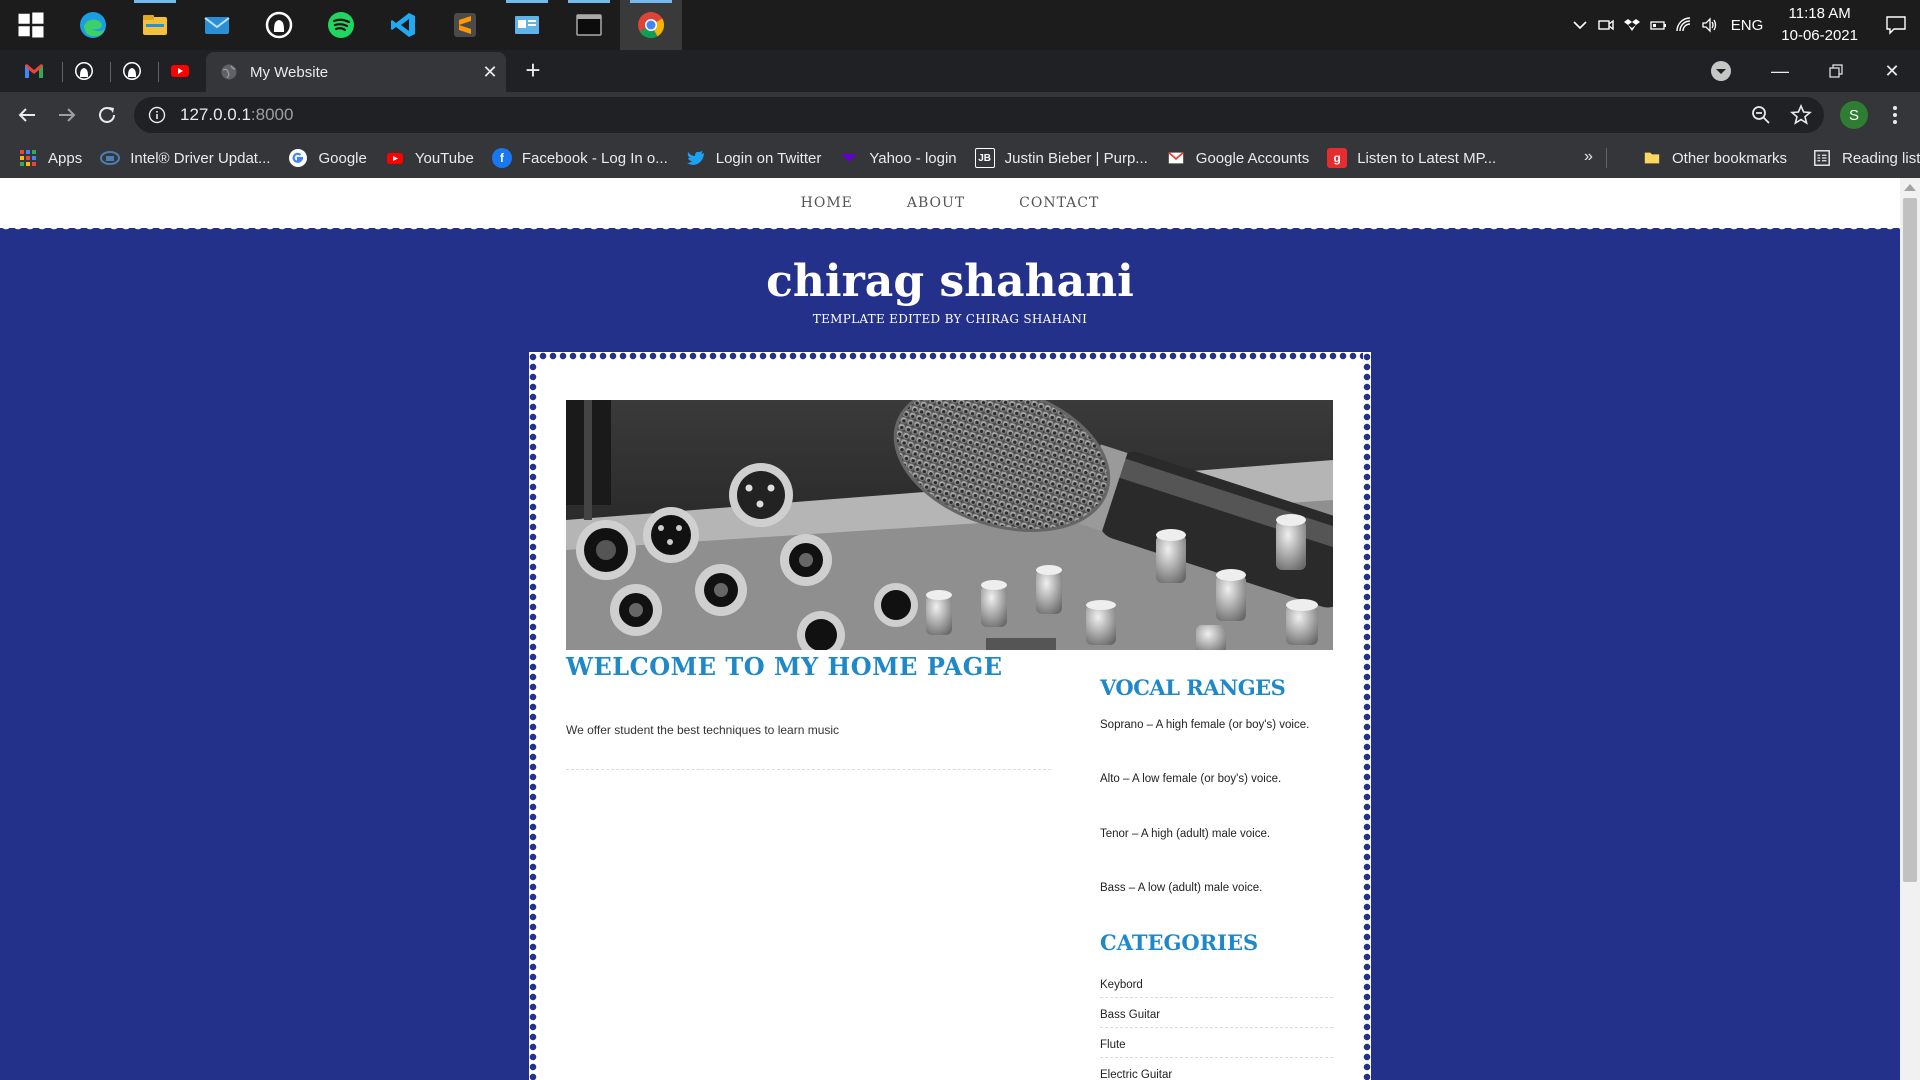  What do you see at coordinates (533, 71) in the screenshot?
I see `new-tab-button: +` at bounding box center [533, 71].